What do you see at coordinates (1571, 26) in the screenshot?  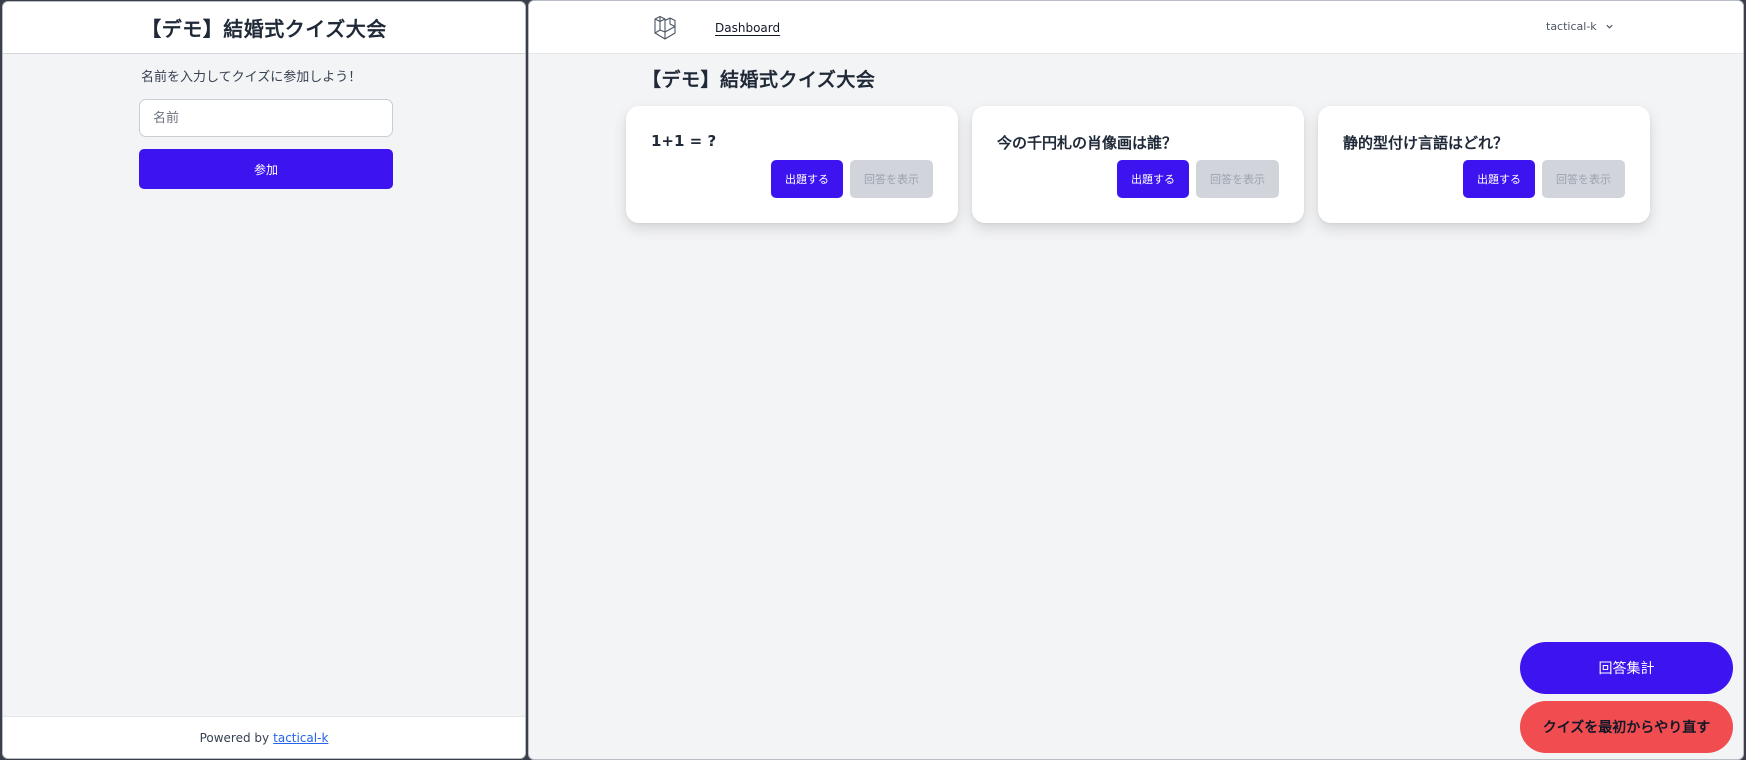 I see `user-name: tactical-k` at bounding box center [1571, 26].